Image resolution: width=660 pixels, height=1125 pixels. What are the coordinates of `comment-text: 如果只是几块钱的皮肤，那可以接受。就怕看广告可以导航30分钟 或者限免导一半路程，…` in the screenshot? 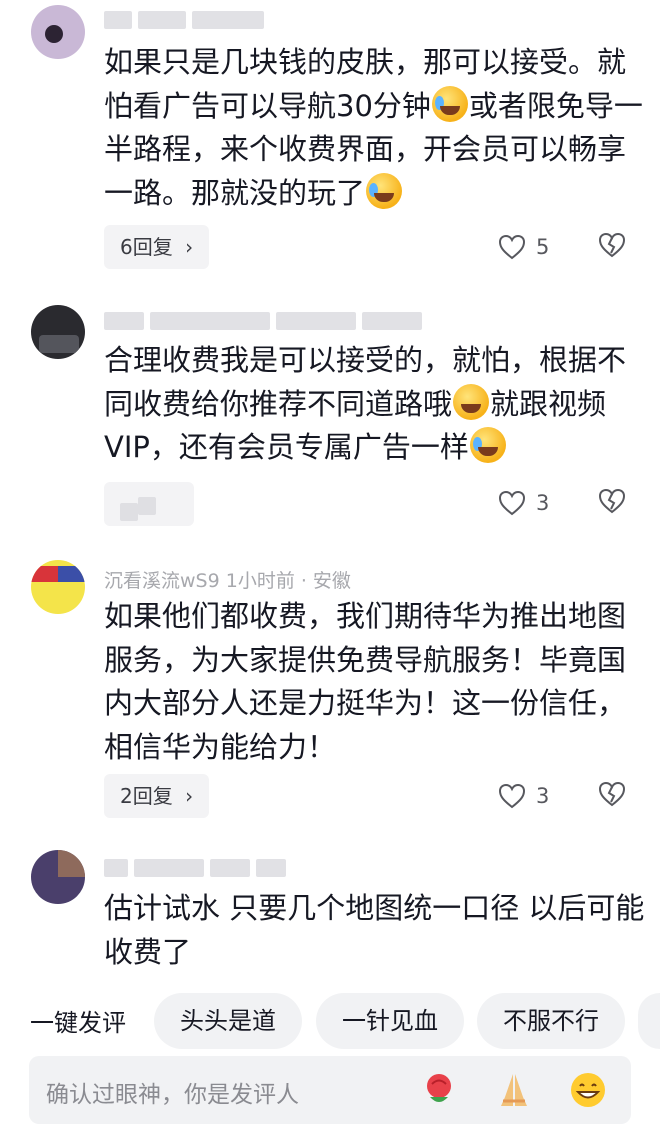 It's located at (373, 127).